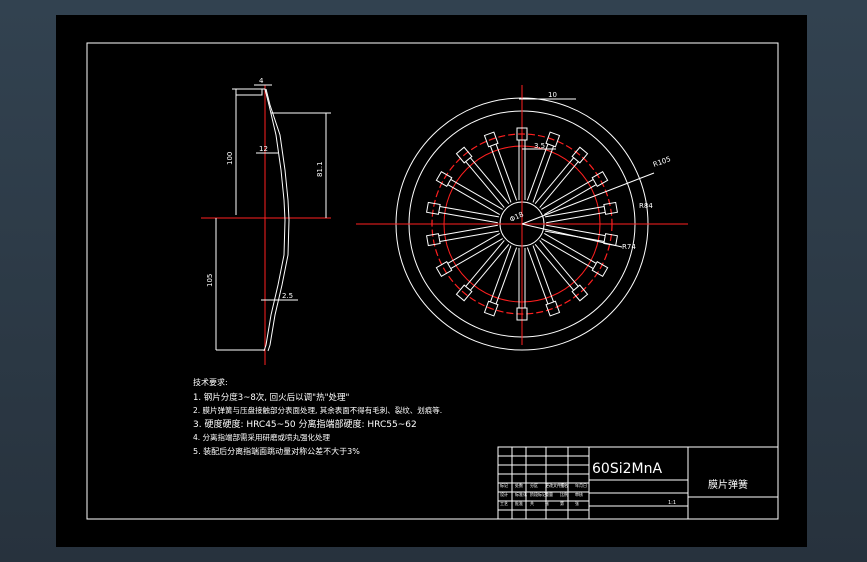  I want to click on tech-line-5: 5. 装配后分离指端面跳动量对称公差不大于3%, so click(276, 451).